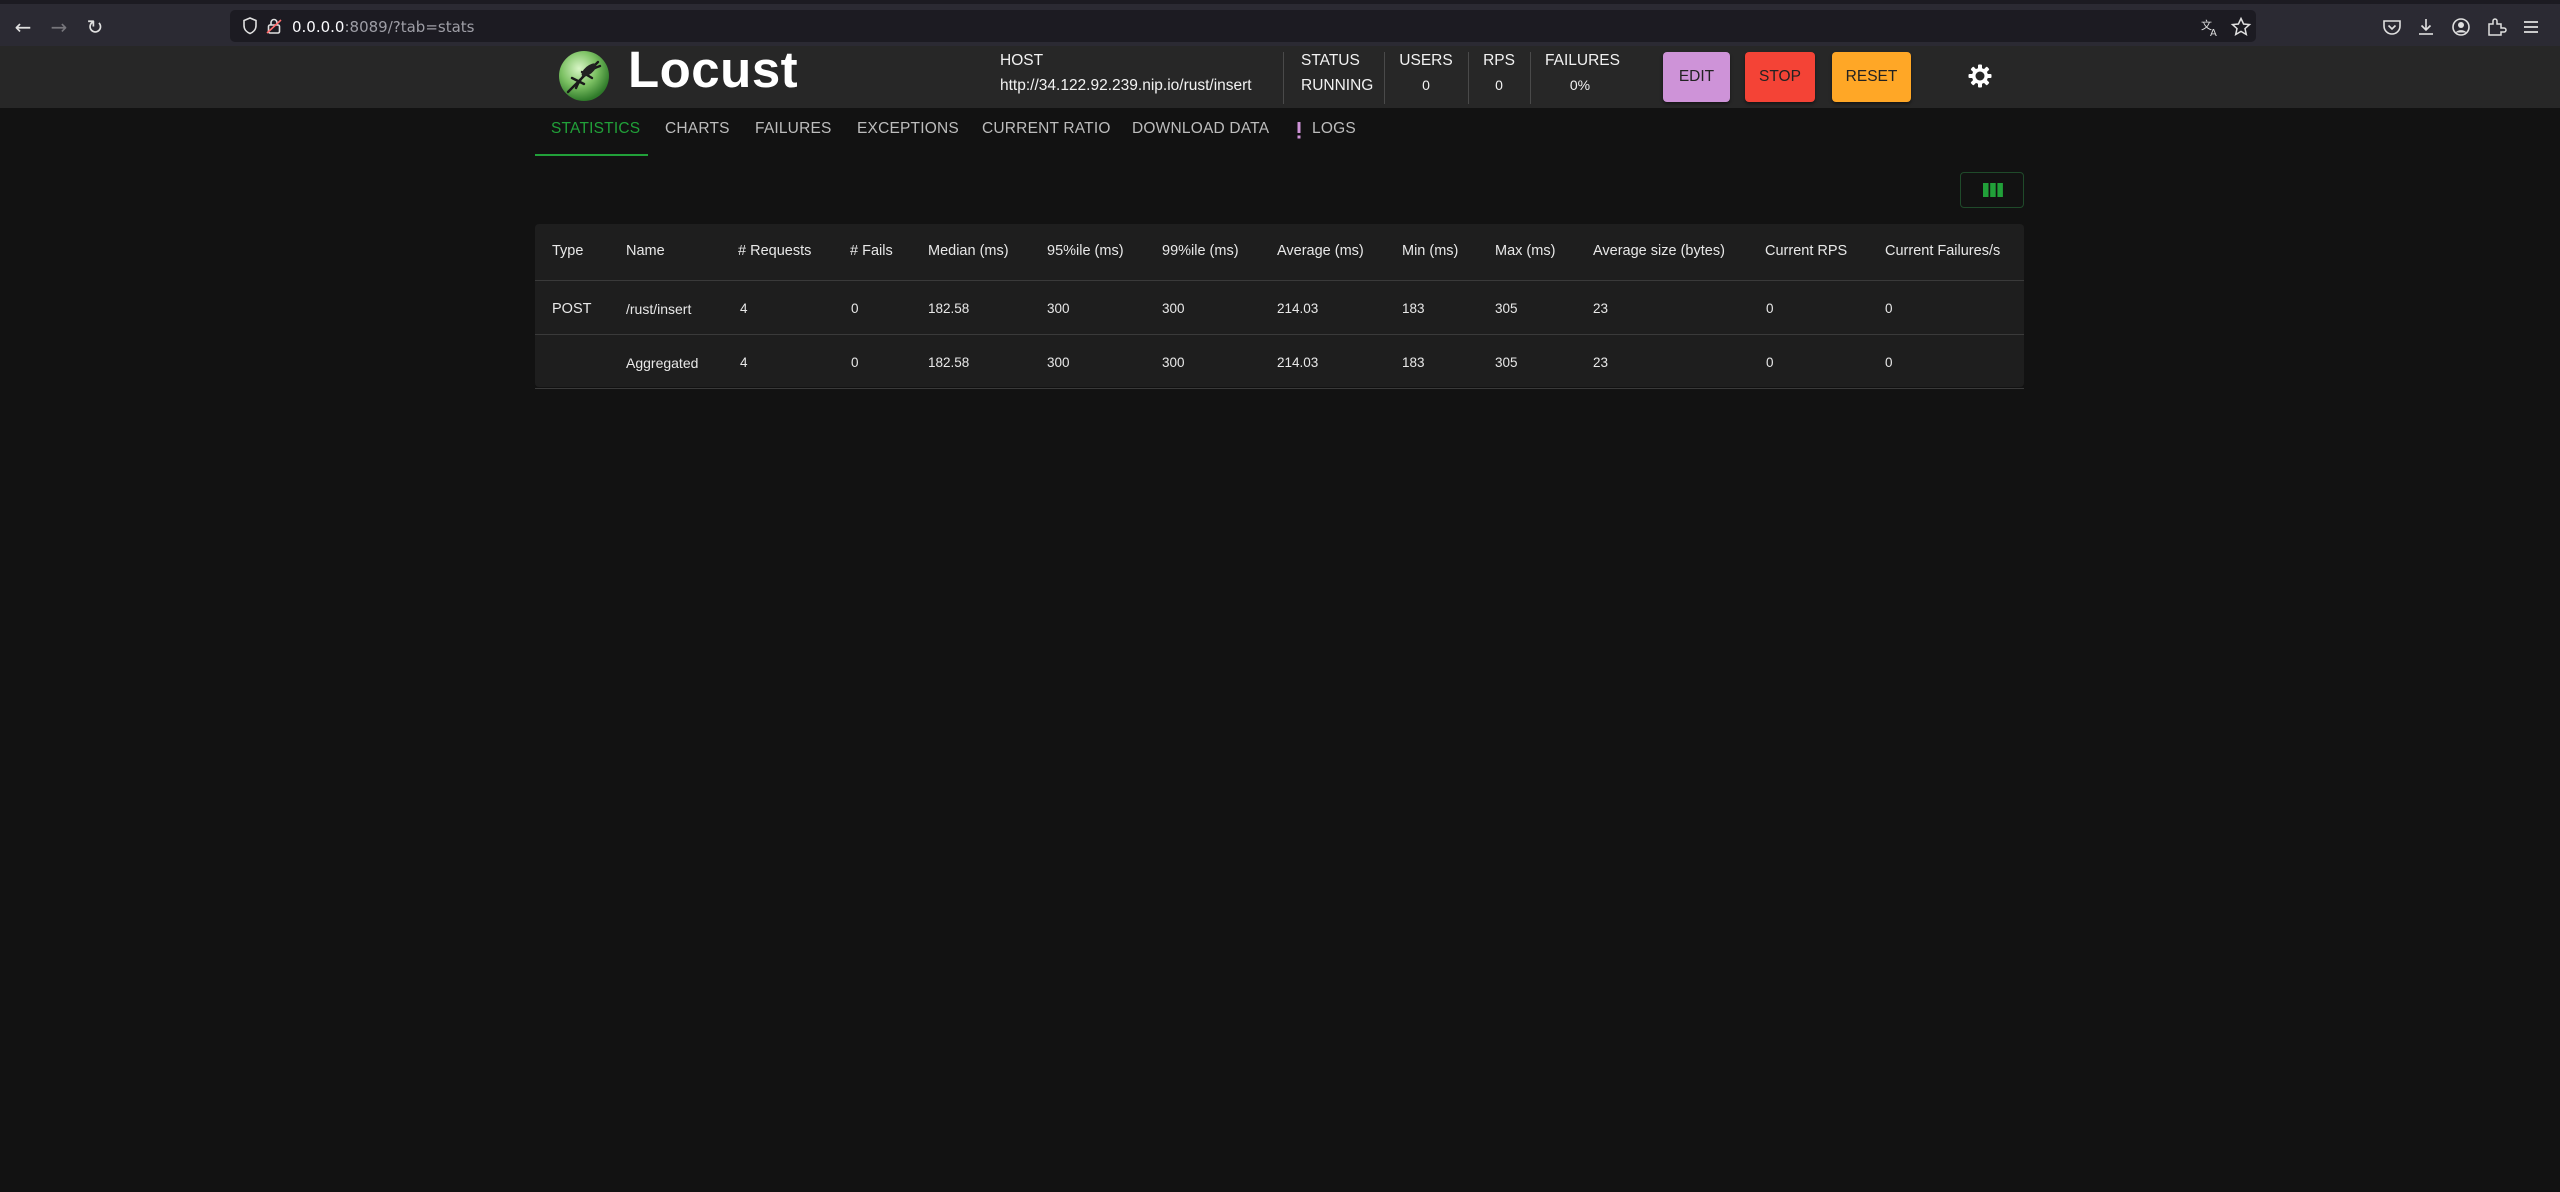 This screenshot has width=2560, height=1192. What do you see at coordinates (1942, 251) in the screenshot?
I see `column-header-current-failures: Current Failures/s` at bounding box center [1942, 251].